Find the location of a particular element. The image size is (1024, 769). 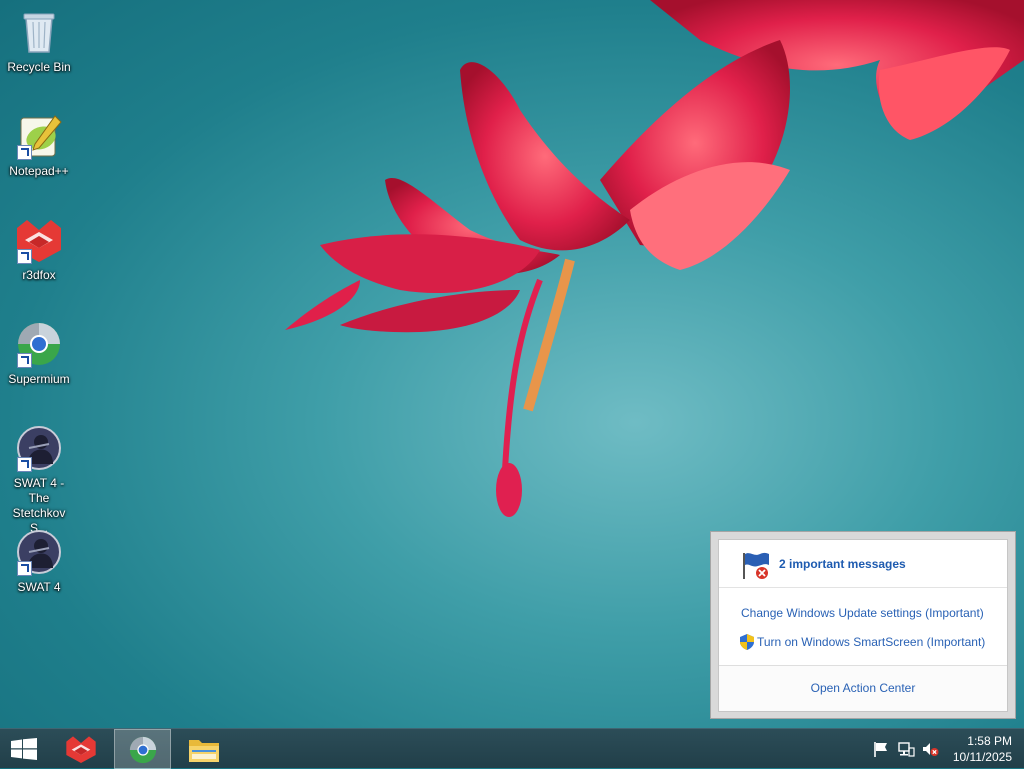

desktop-icon-notepad-plus-plus: Notepad++ is located at coordinates (39, 142).